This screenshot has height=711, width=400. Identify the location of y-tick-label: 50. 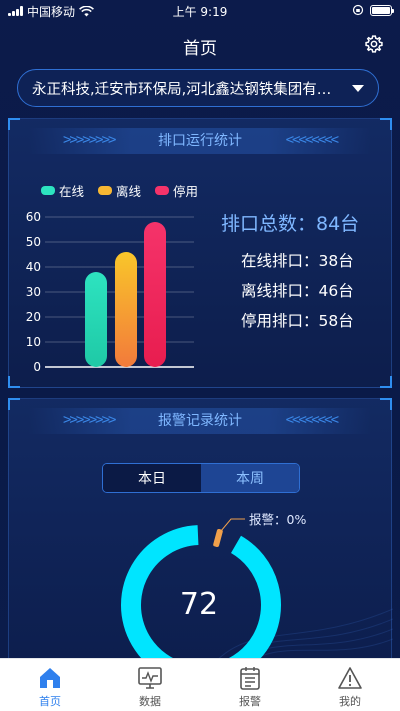
(33, 242).